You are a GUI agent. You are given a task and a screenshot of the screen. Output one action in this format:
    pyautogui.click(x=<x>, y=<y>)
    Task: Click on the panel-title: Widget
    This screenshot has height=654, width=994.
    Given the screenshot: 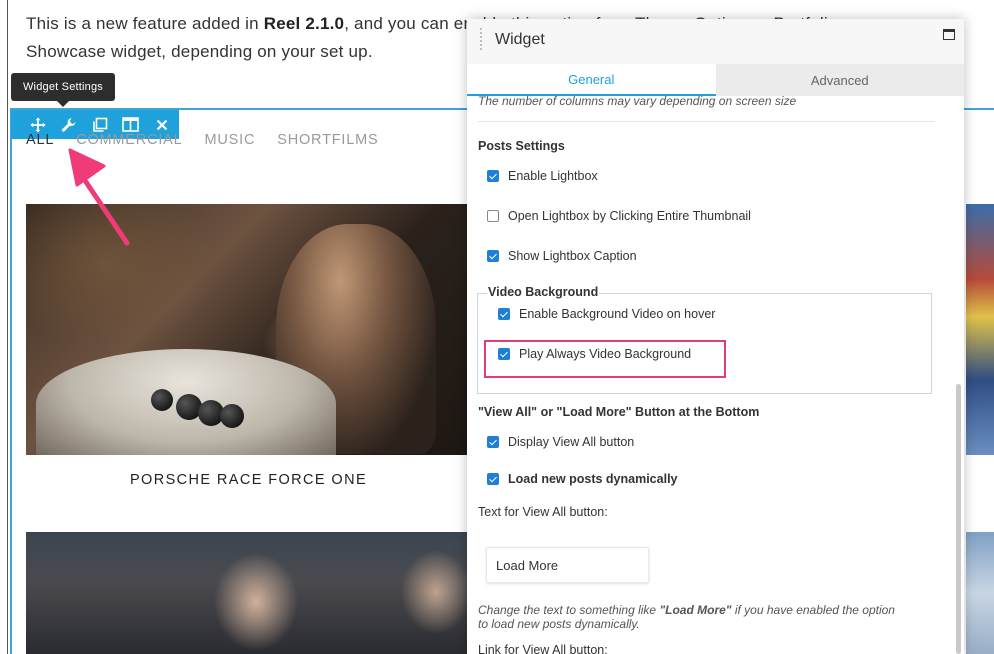 What is the action you would take?
    pyautogui.click(x=520, y=39)
    